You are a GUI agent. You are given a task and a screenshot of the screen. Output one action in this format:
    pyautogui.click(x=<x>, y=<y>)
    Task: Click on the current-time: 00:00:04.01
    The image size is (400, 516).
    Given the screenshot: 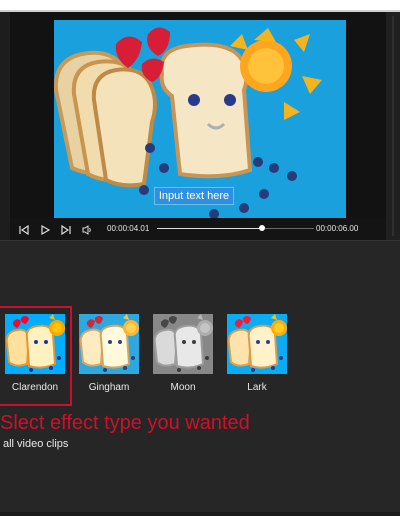 What is the action you would take?
    pyautogui.click(x=128, y=228)
    